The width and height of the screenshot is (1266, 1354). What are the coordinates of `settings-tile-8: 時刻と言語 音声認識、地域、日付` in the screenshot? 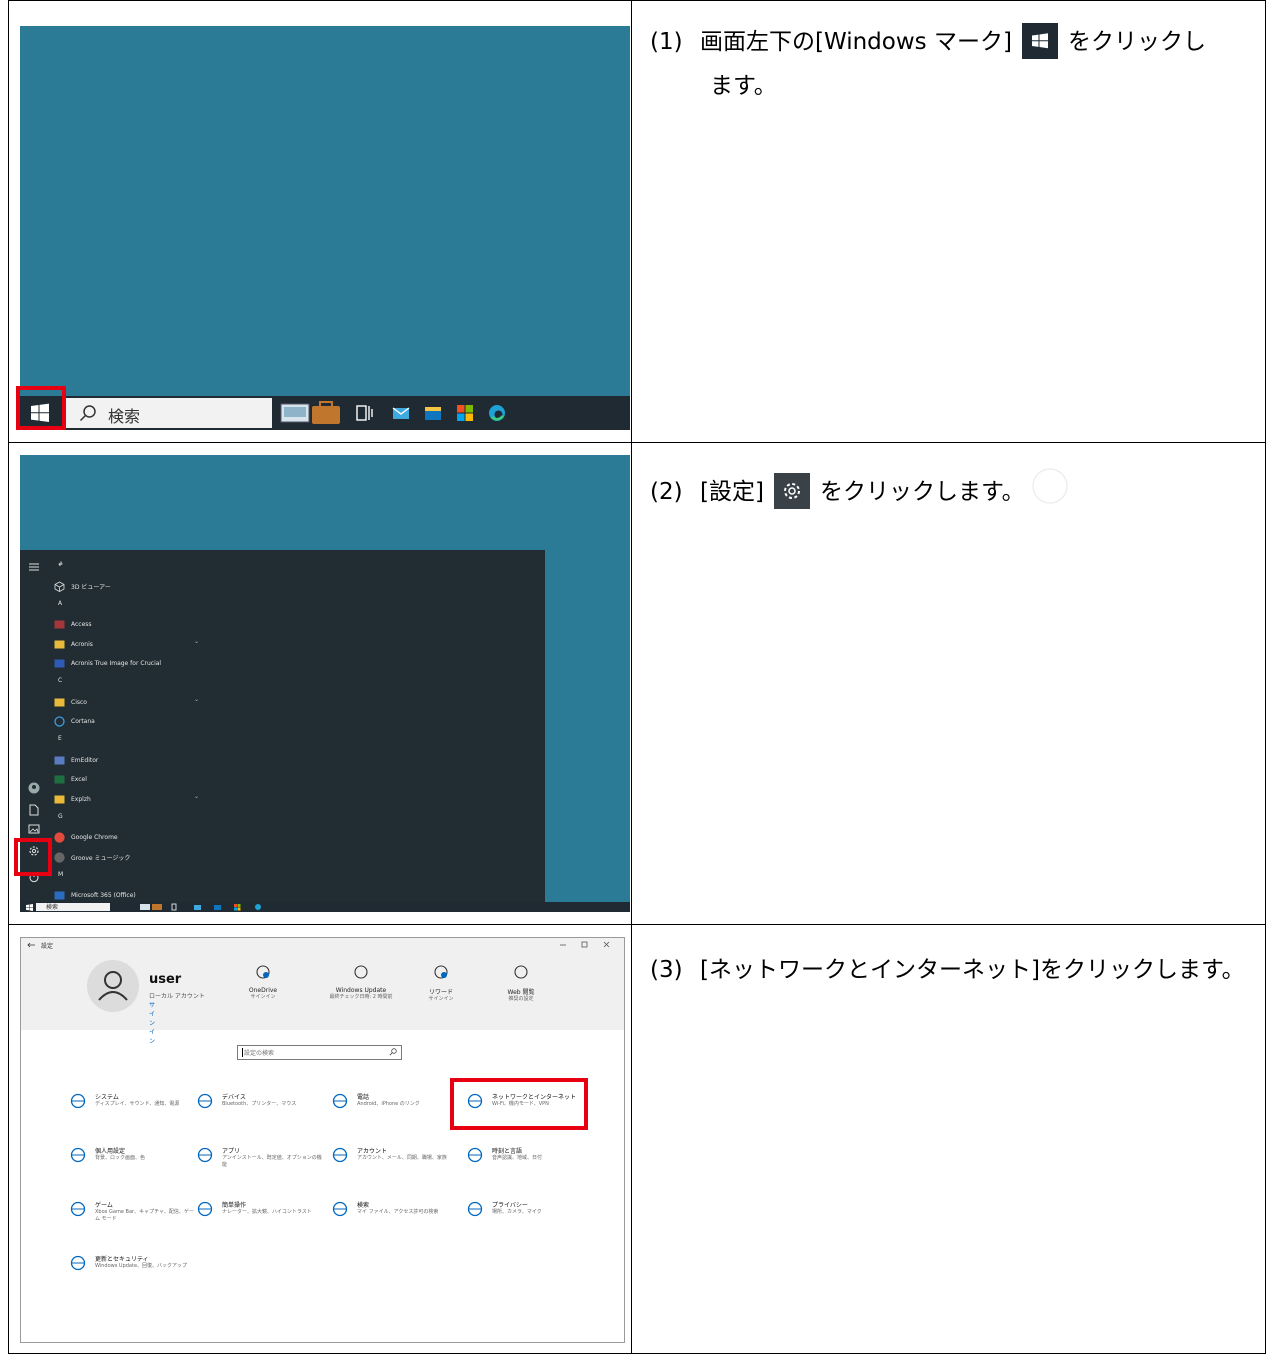 It's located at (528, 1159).